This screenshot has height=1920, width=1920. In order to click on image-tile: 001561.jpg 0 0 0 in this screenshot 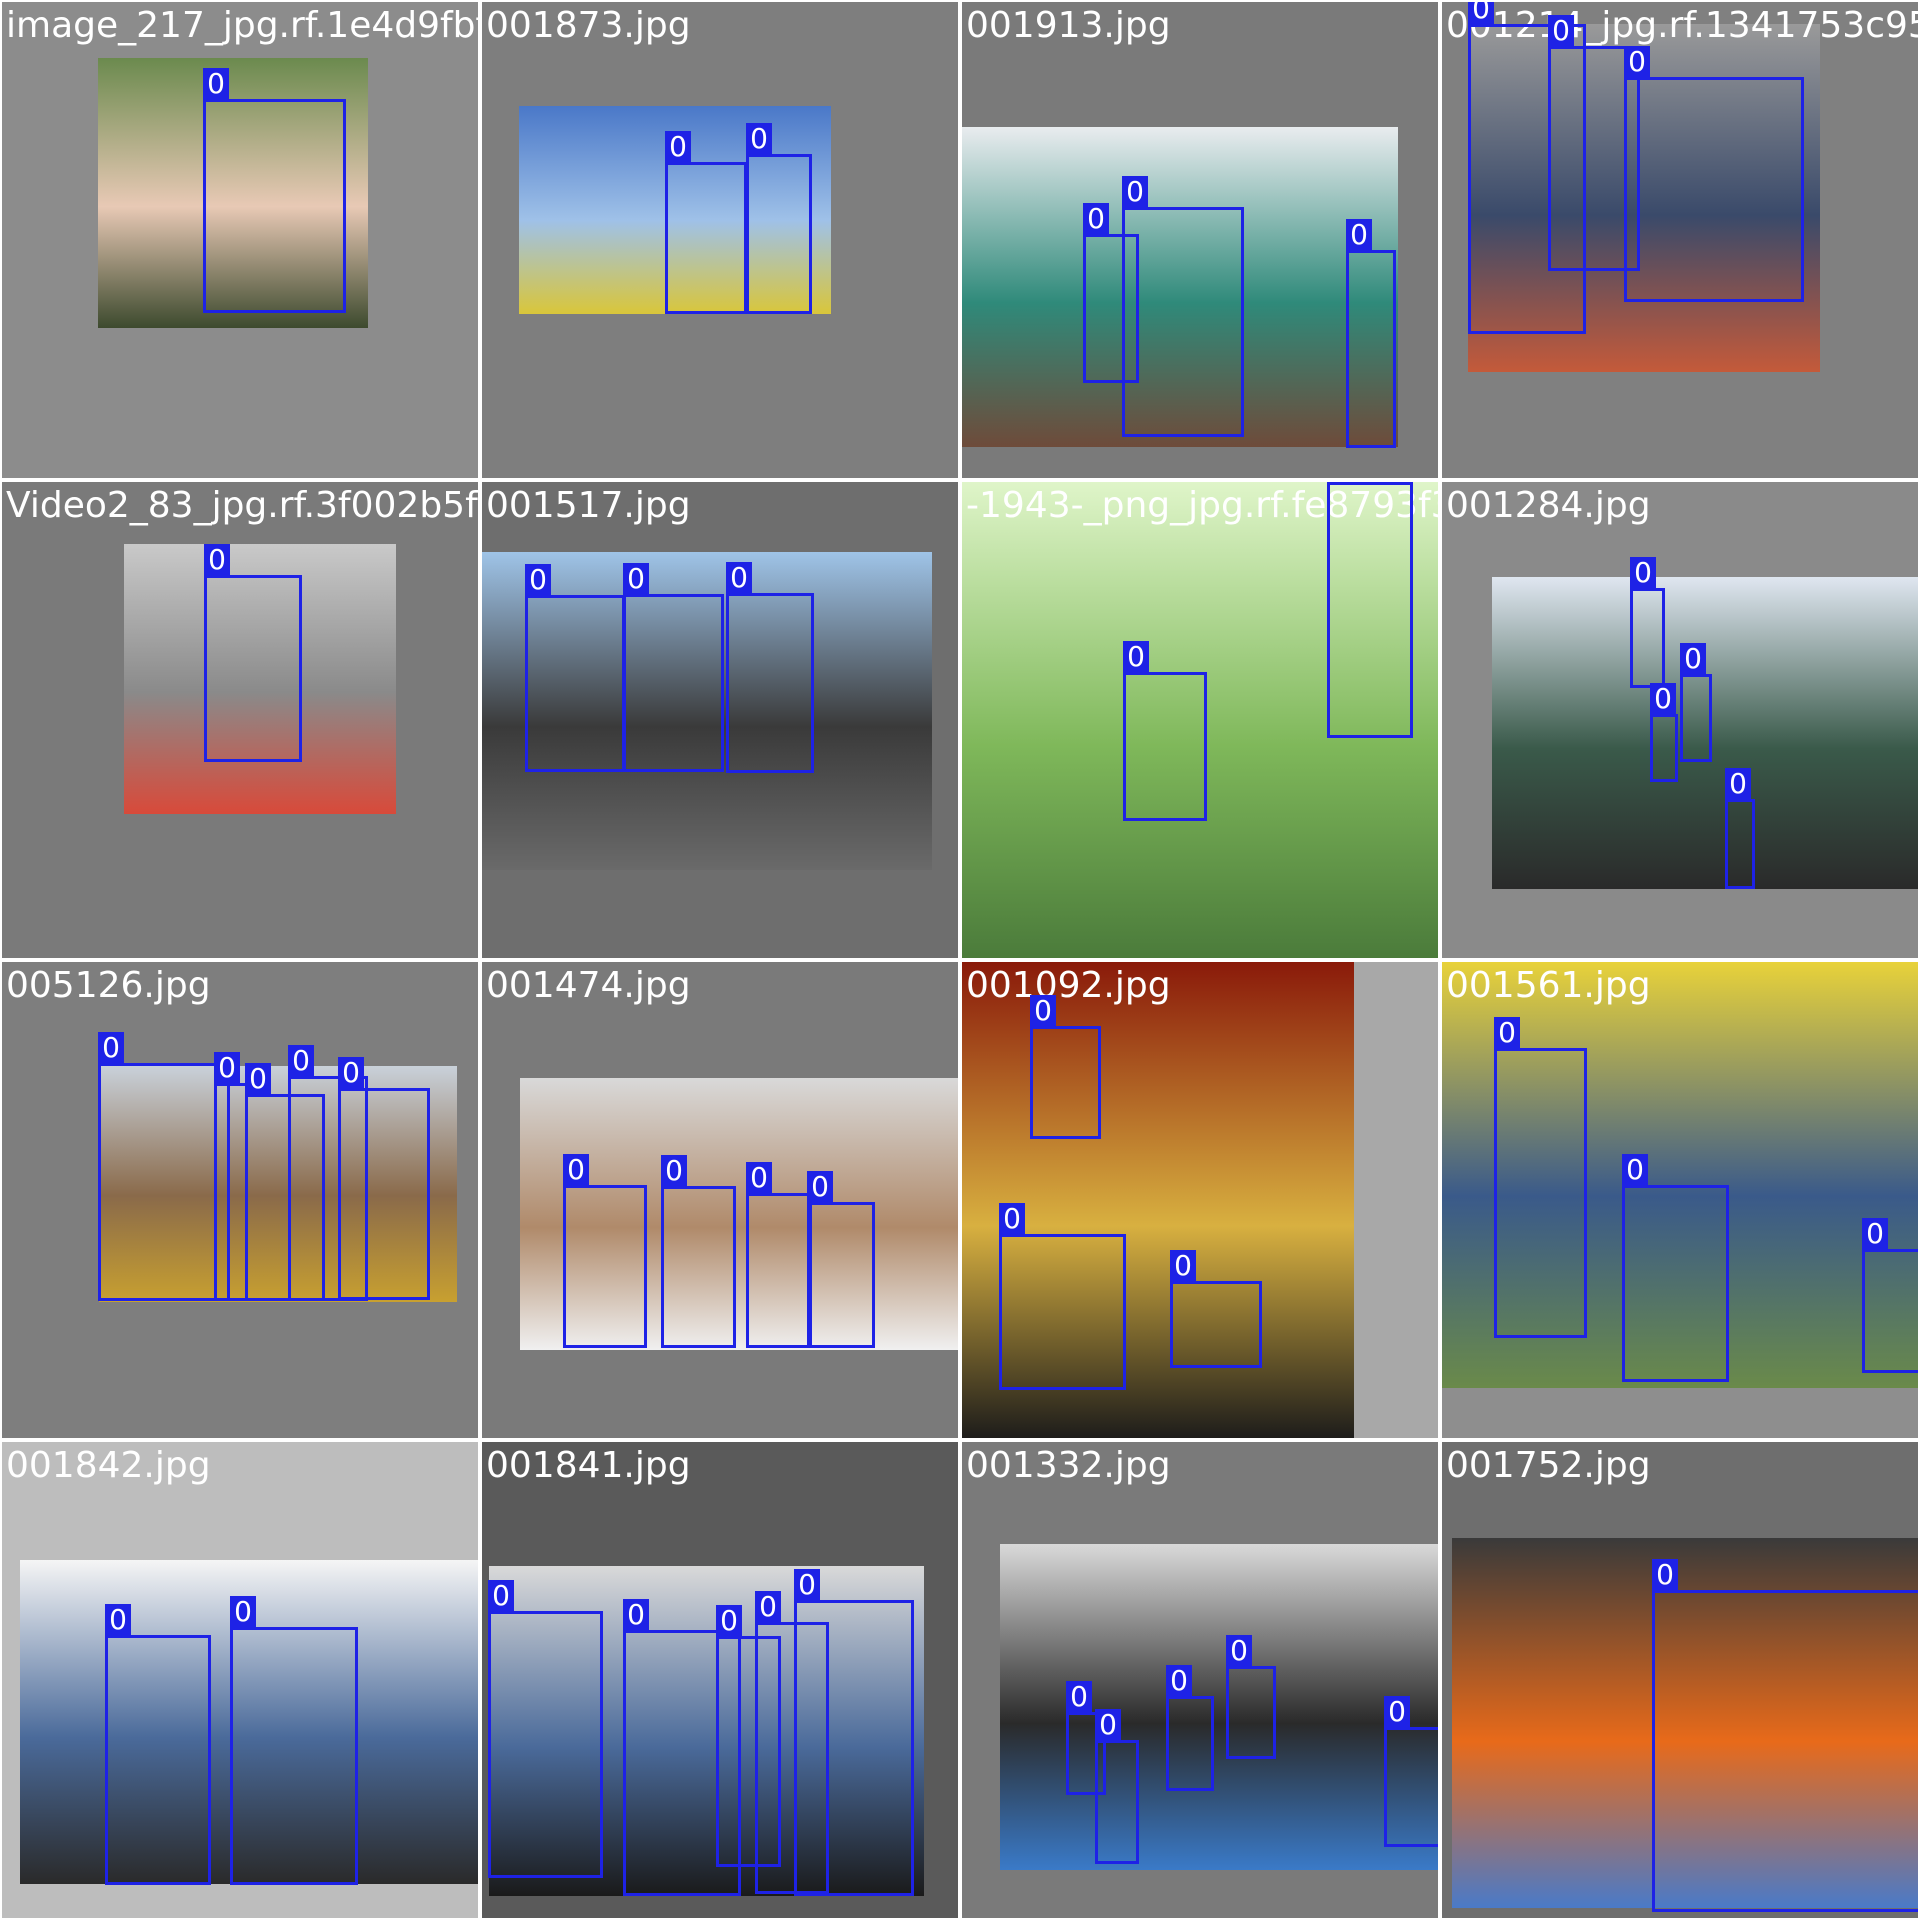, I will do `click(1680, 1200)`.